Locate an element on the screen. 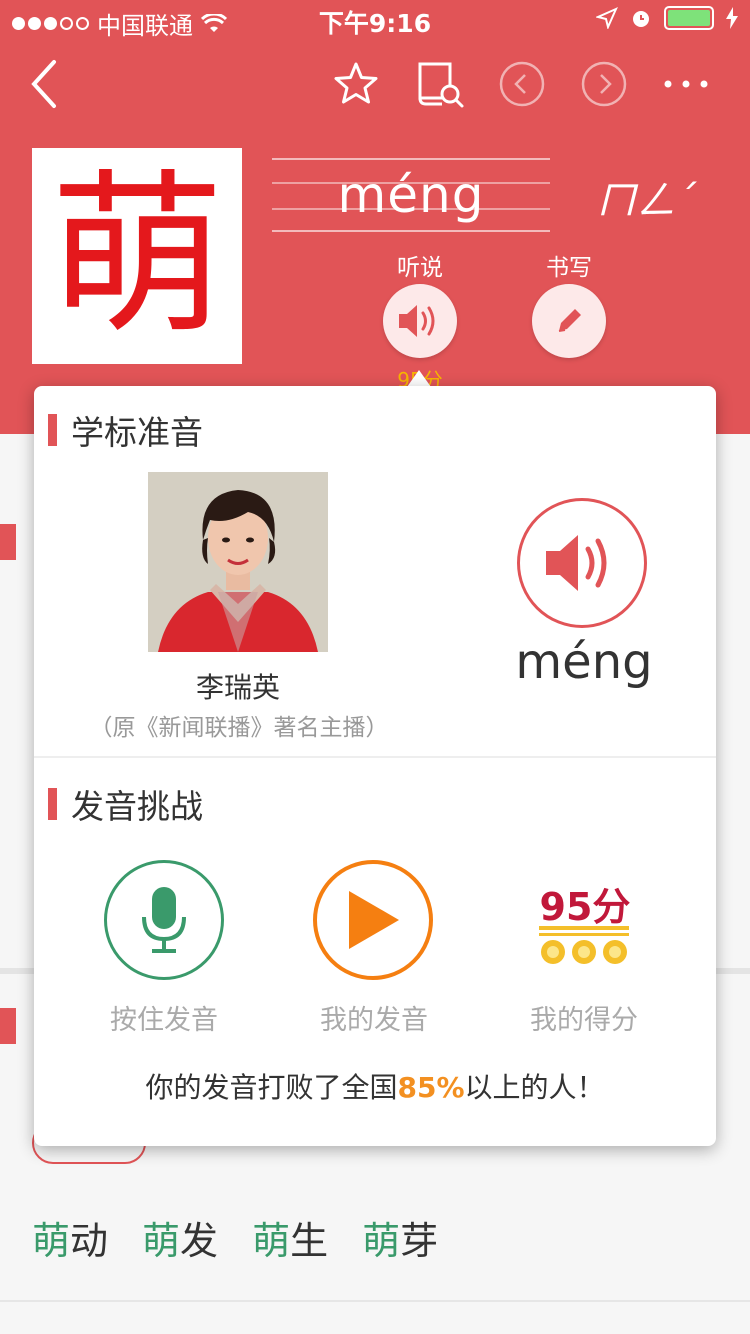  previous-icon is located at coordinates (522, 84).